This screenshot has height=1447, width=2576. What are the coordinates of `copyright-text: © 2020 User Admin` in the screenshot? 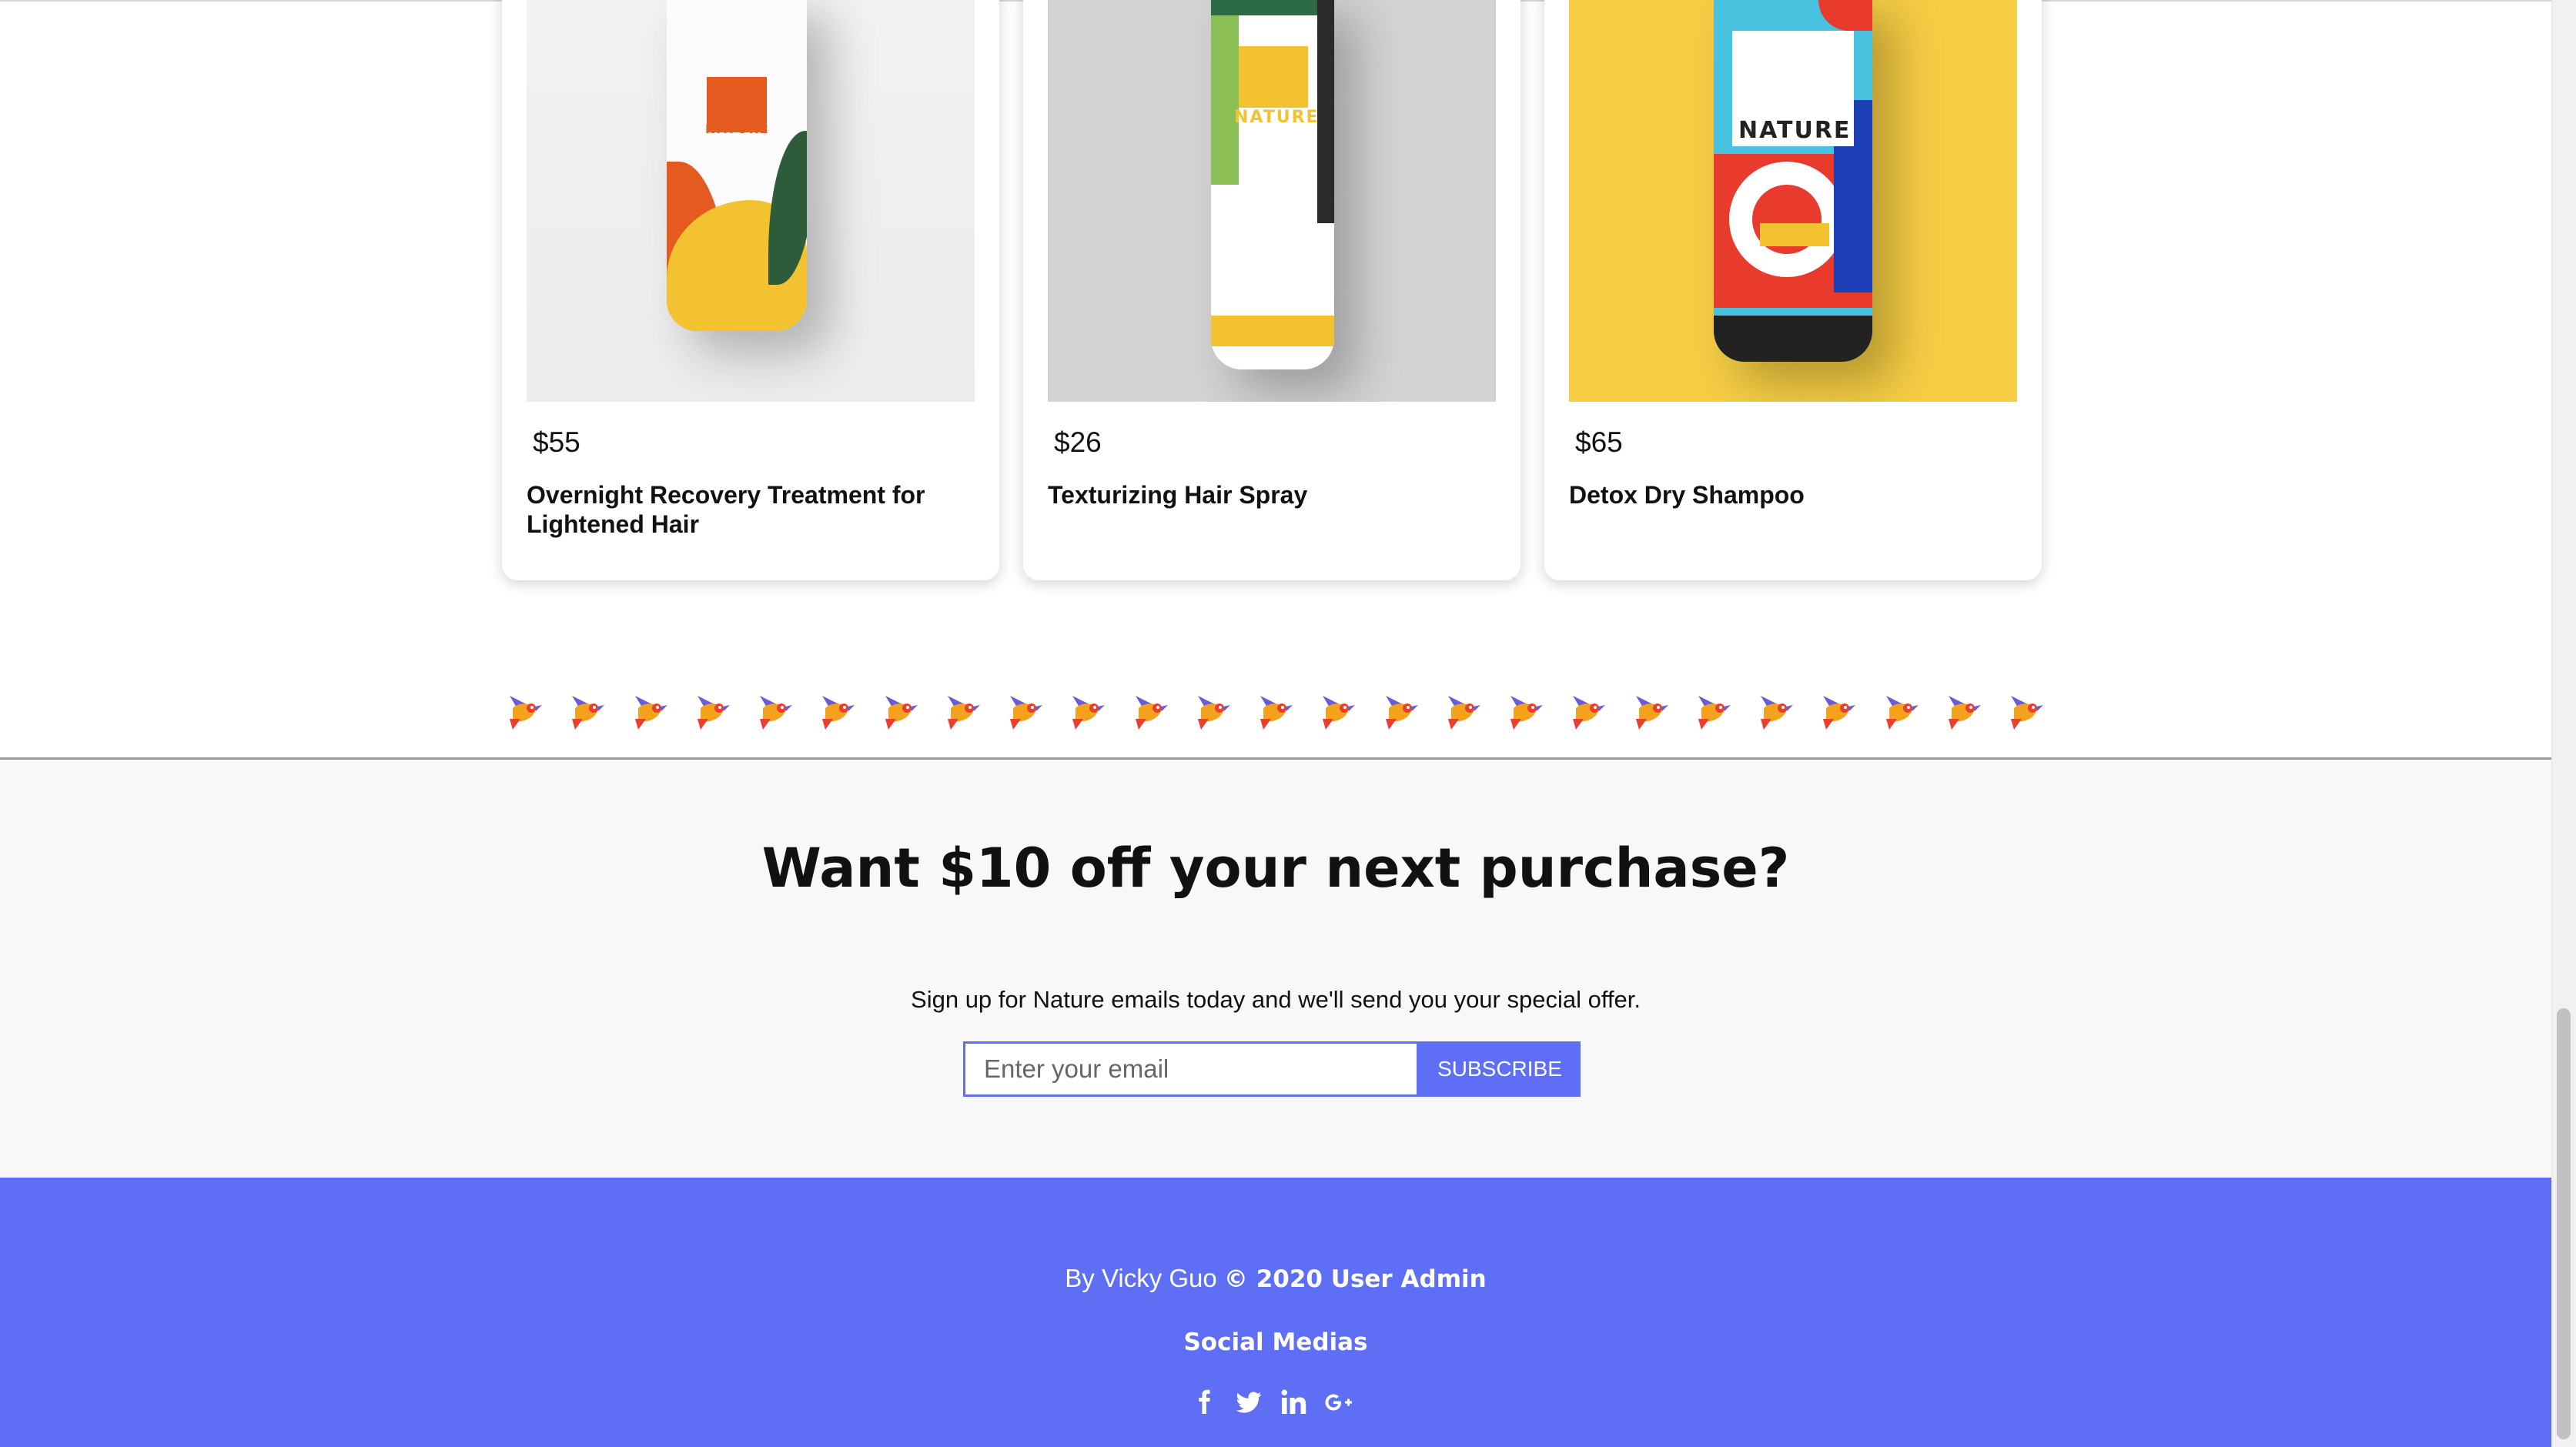 It's located at (1355, 1279).